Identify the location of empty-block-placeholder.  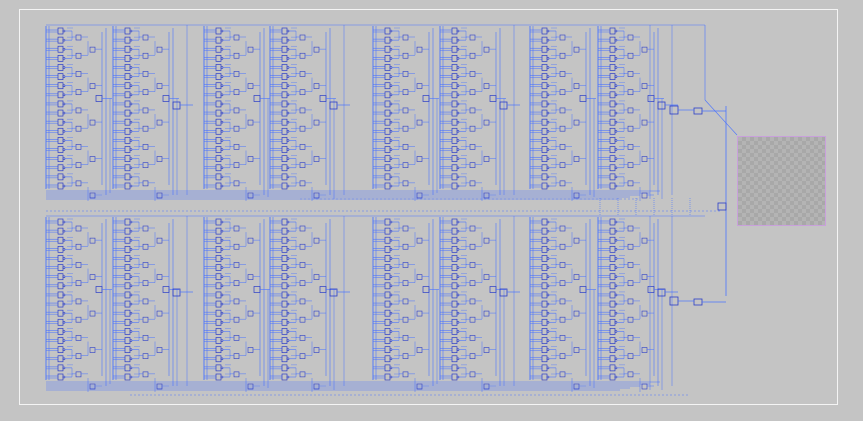
(781, 181).